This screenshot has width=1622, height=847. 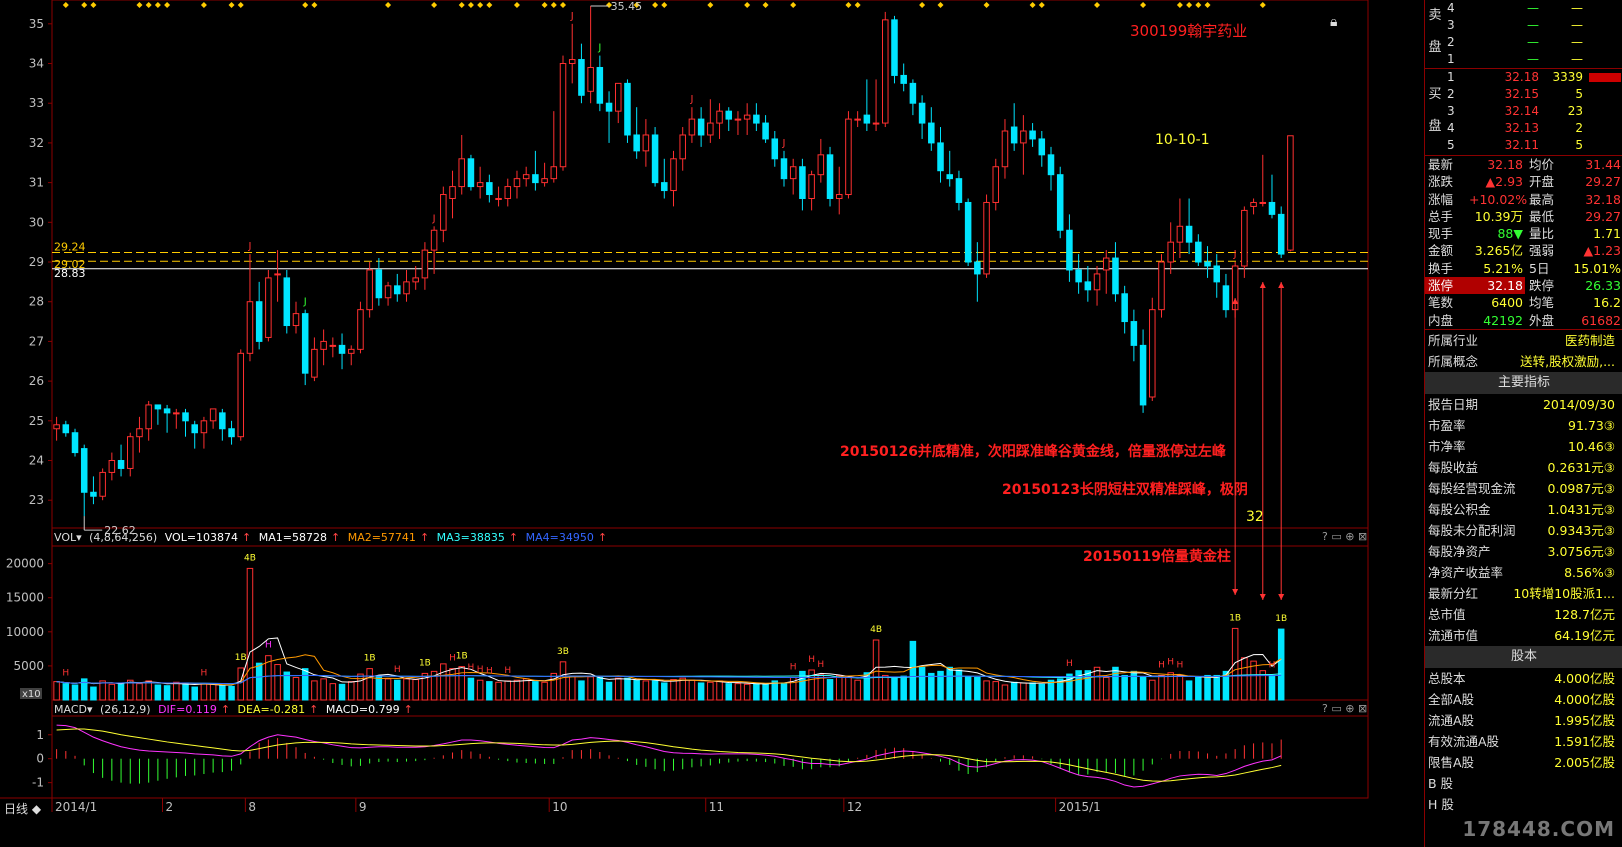 What do you see at coordinates (1523, 783) in the screenshot?
I see `equity-row: B 股` at bounding box center [1523, 783].